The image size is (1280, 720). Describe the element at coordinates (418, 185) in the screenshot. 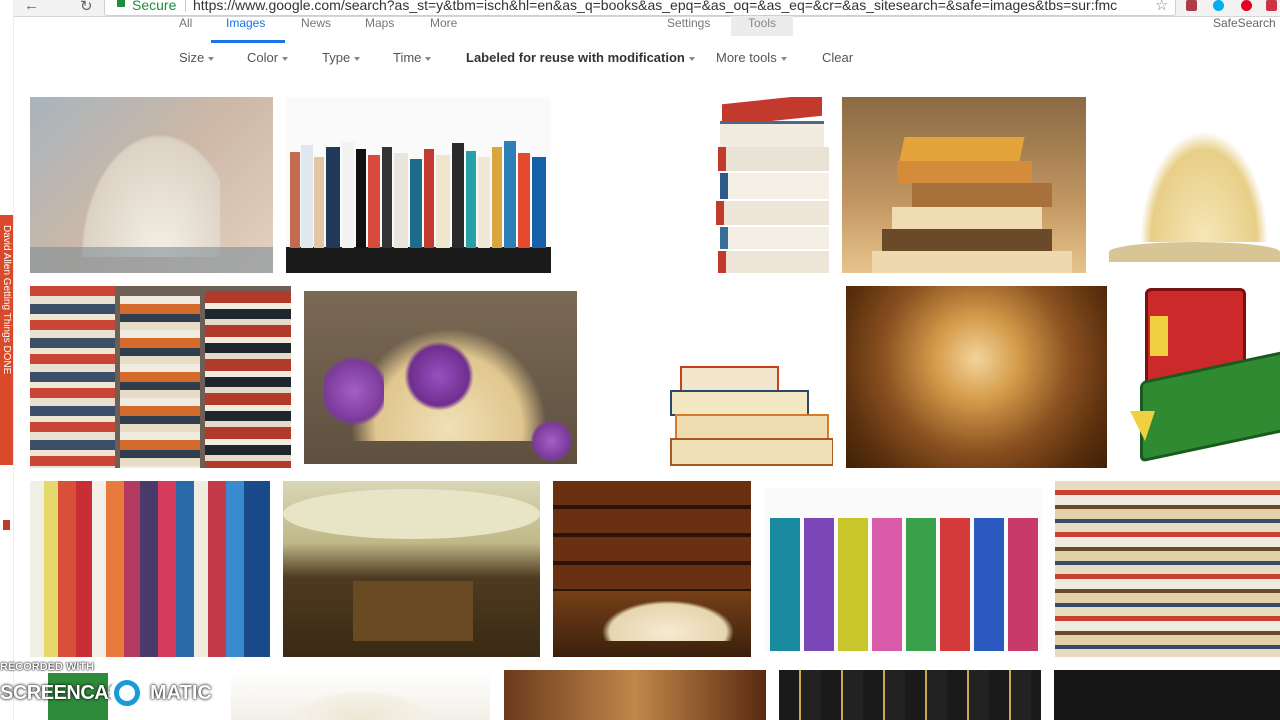

I see `image-result-books-row` at that location.